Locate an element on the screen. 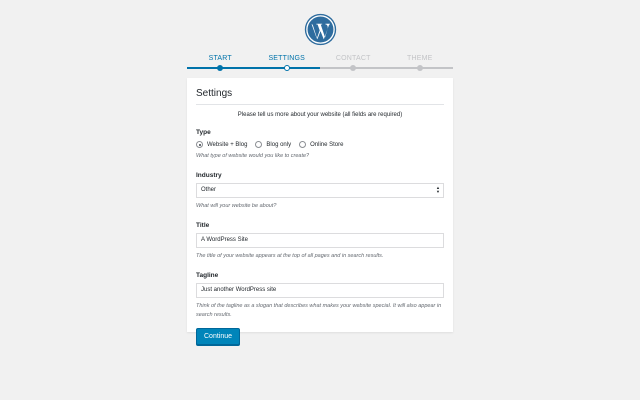 This screenshot has height=400, width=640. type-option-online-store: Online Store is located at coordinates (321, 144).